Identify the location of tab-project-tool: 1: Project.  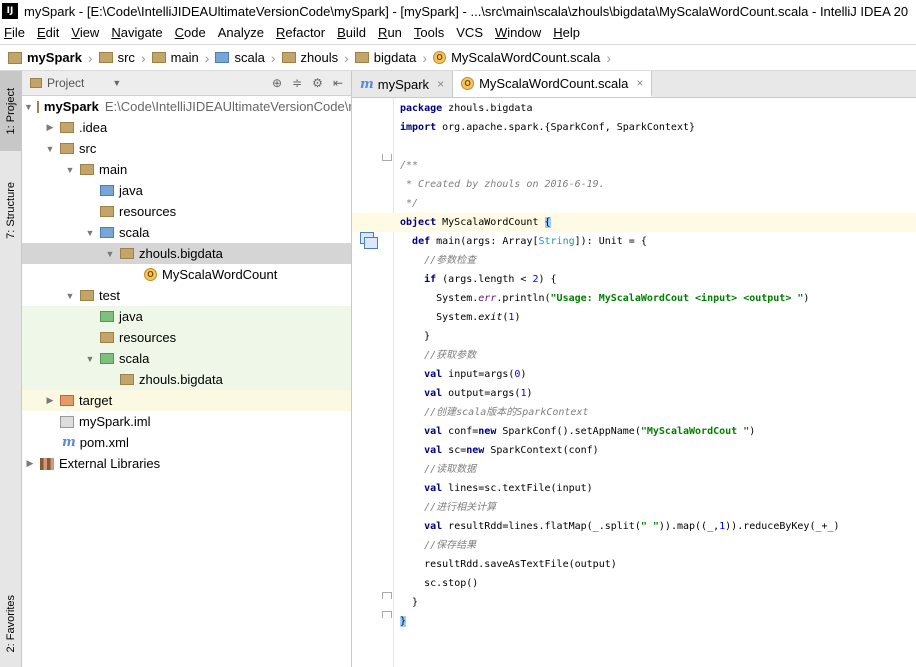
(11, 111).